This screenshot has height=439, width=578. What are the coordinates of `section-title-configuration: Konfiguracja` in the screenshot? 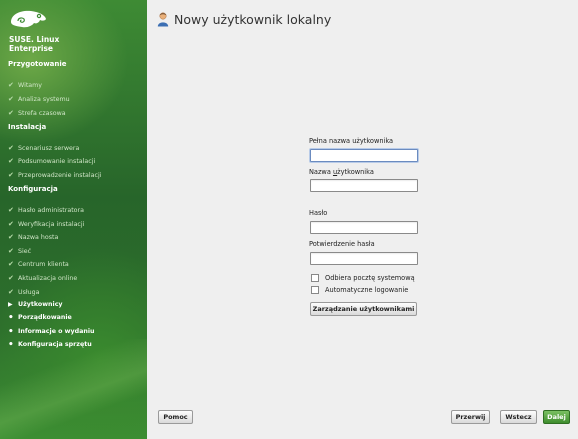 It's located at (33, 189).